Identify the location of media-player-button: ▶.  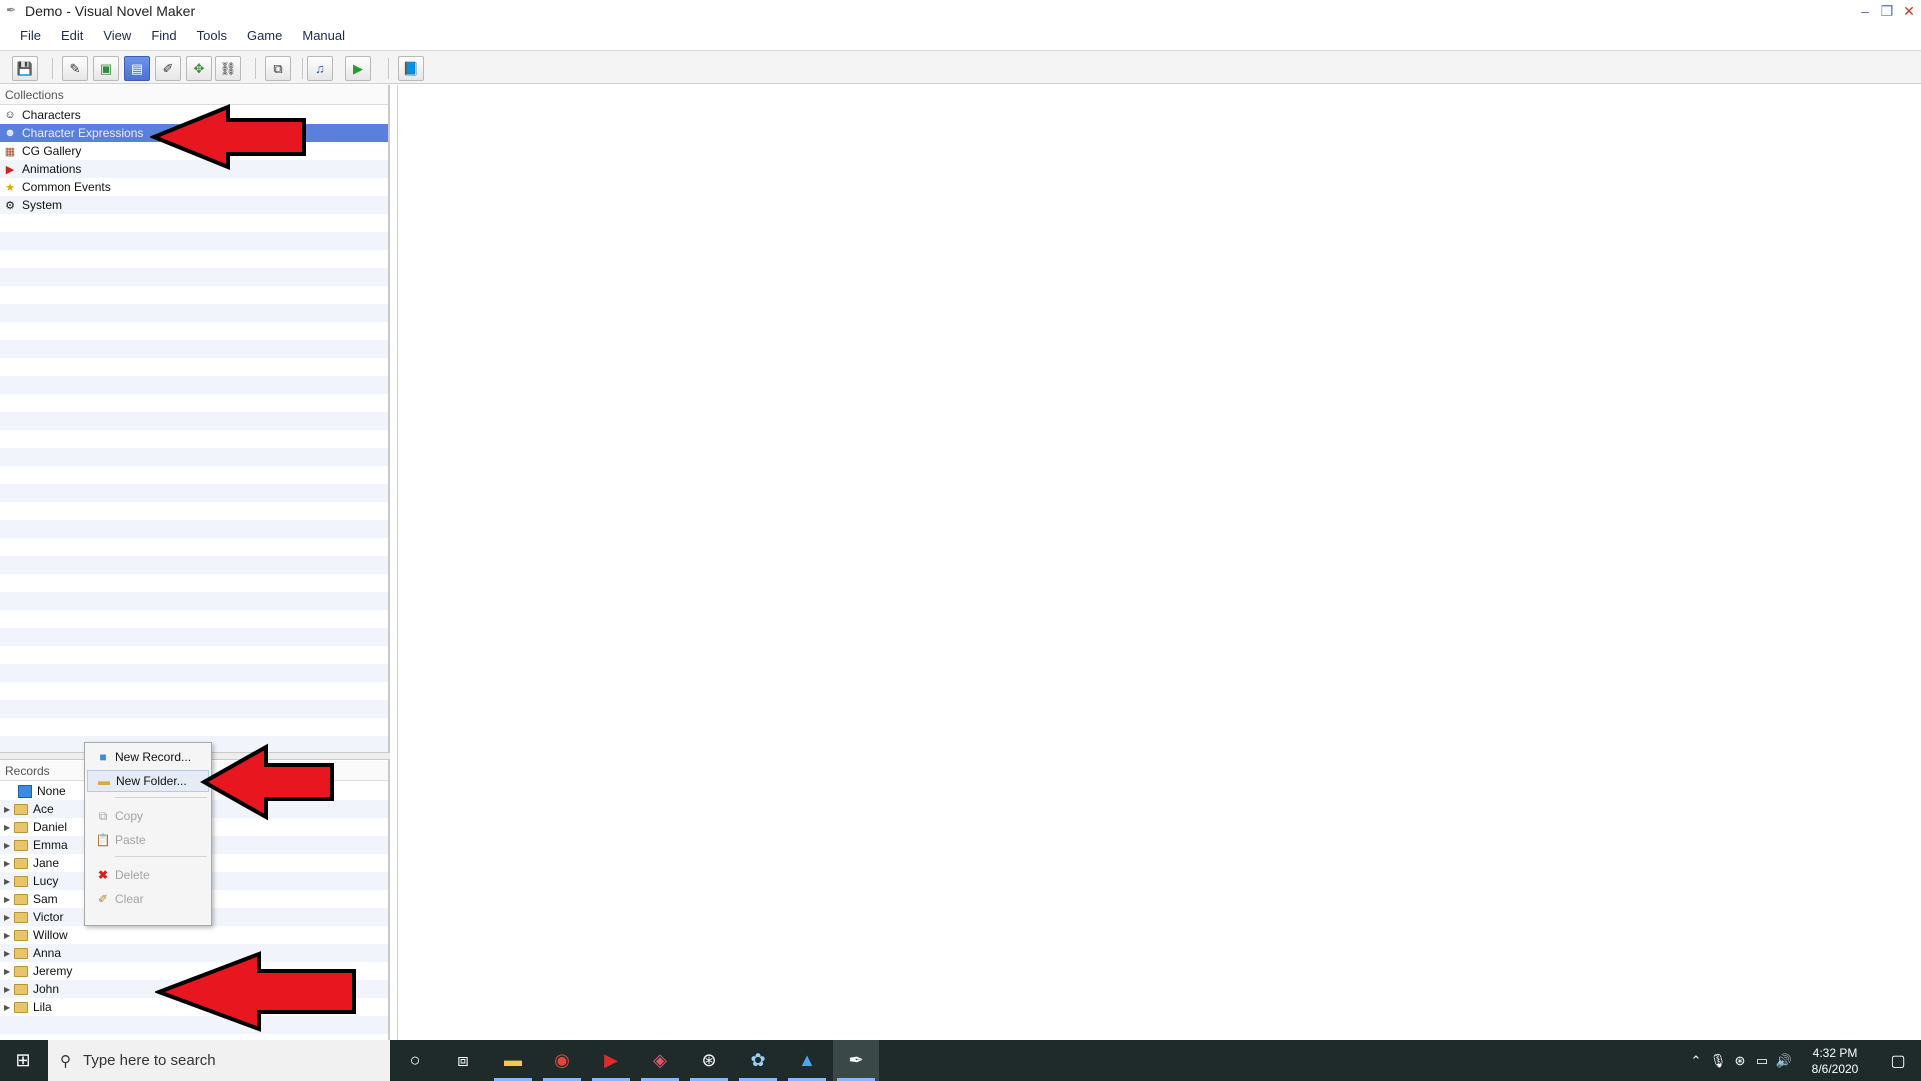
(611, 1060).